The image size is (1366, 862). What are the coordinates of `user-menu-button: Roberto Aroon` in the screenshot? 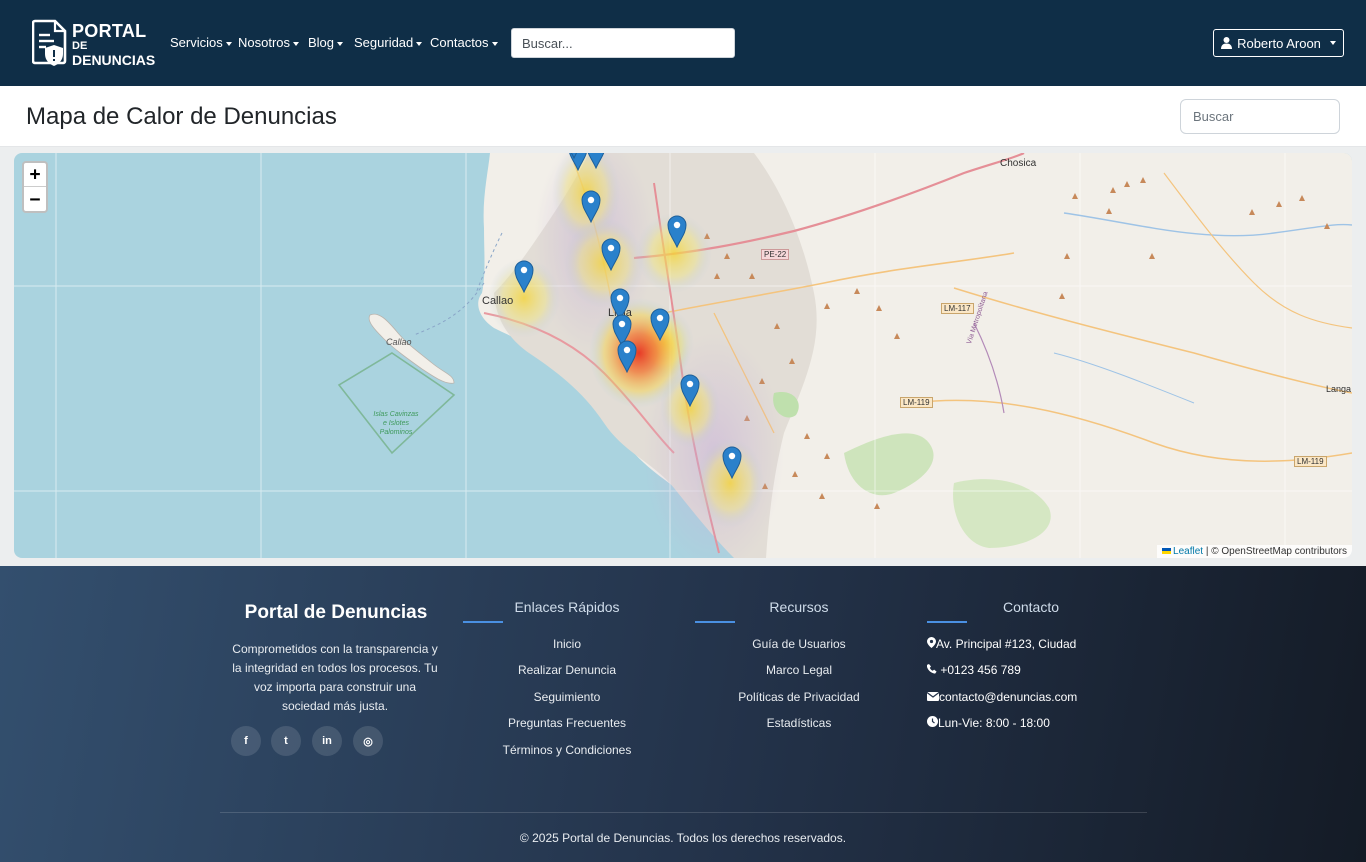 It's located at (1278, 43).